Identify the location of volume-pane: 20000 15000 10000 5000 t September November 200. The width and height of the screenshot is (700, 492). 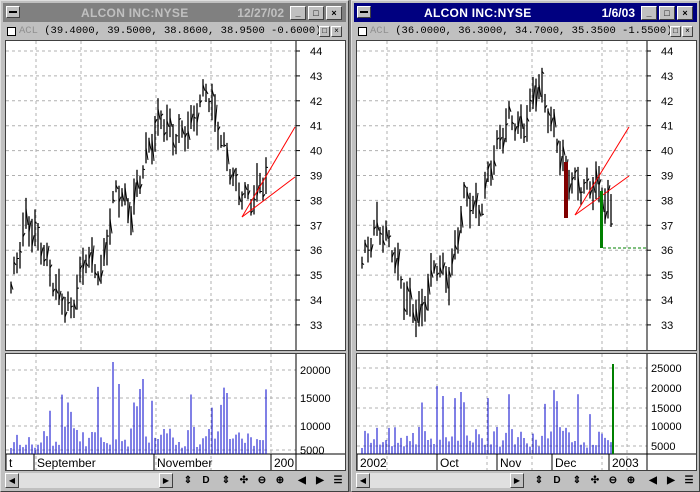
(175, 412).